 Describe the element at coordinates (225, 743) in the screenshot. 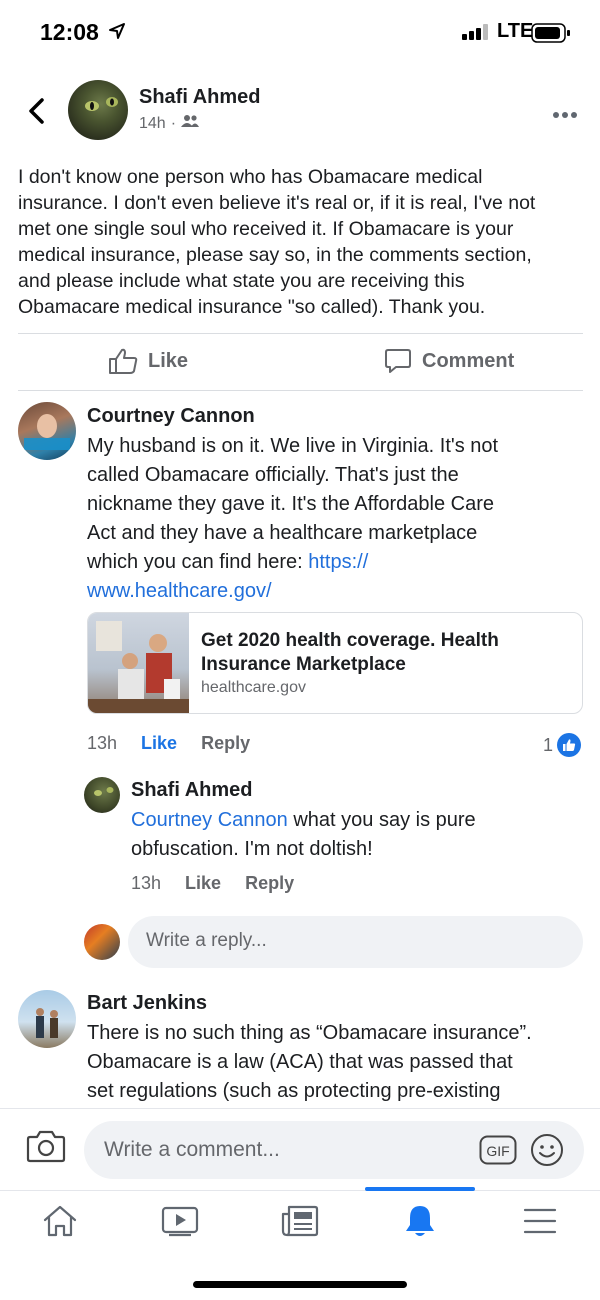

I see `comment-reply-button: Reply` at that location.